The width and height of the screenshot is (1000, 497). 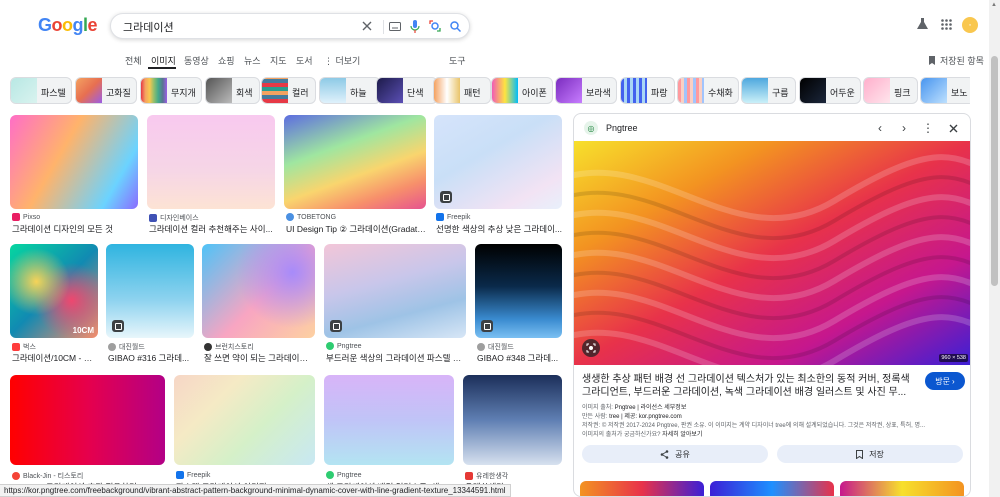 What do you see at coordinates (945, 381) in the screenshot?
I see `visit-button: 방문 ›` at bounding box center [945, 381].